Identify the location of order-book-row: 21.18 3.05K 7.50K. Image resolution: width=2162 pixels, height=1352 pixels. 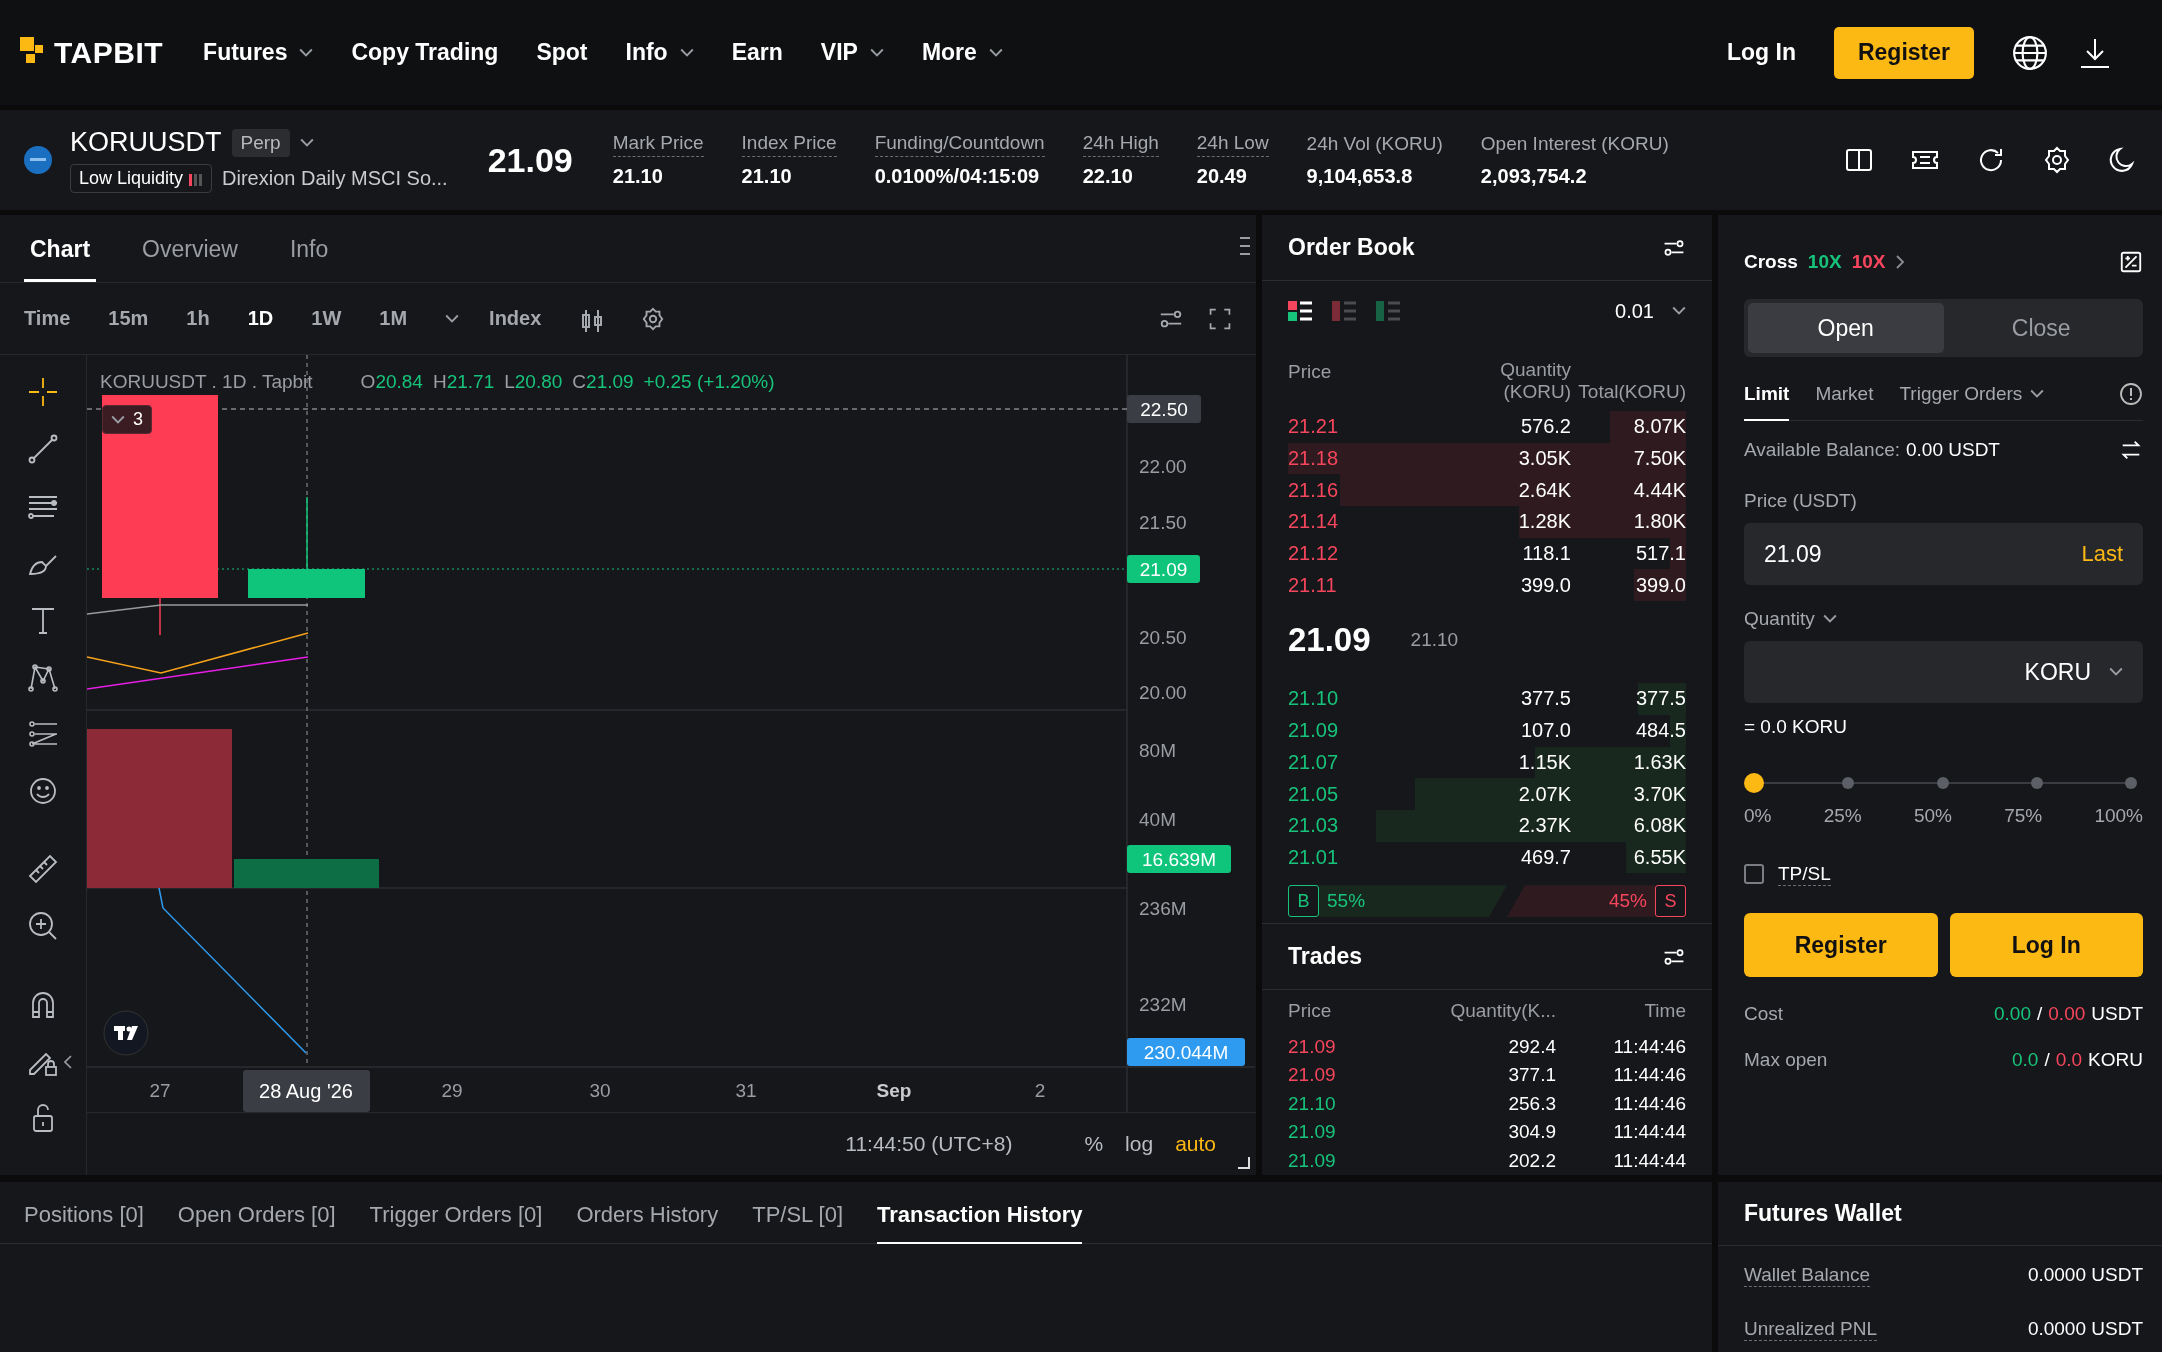
(1487, 458).